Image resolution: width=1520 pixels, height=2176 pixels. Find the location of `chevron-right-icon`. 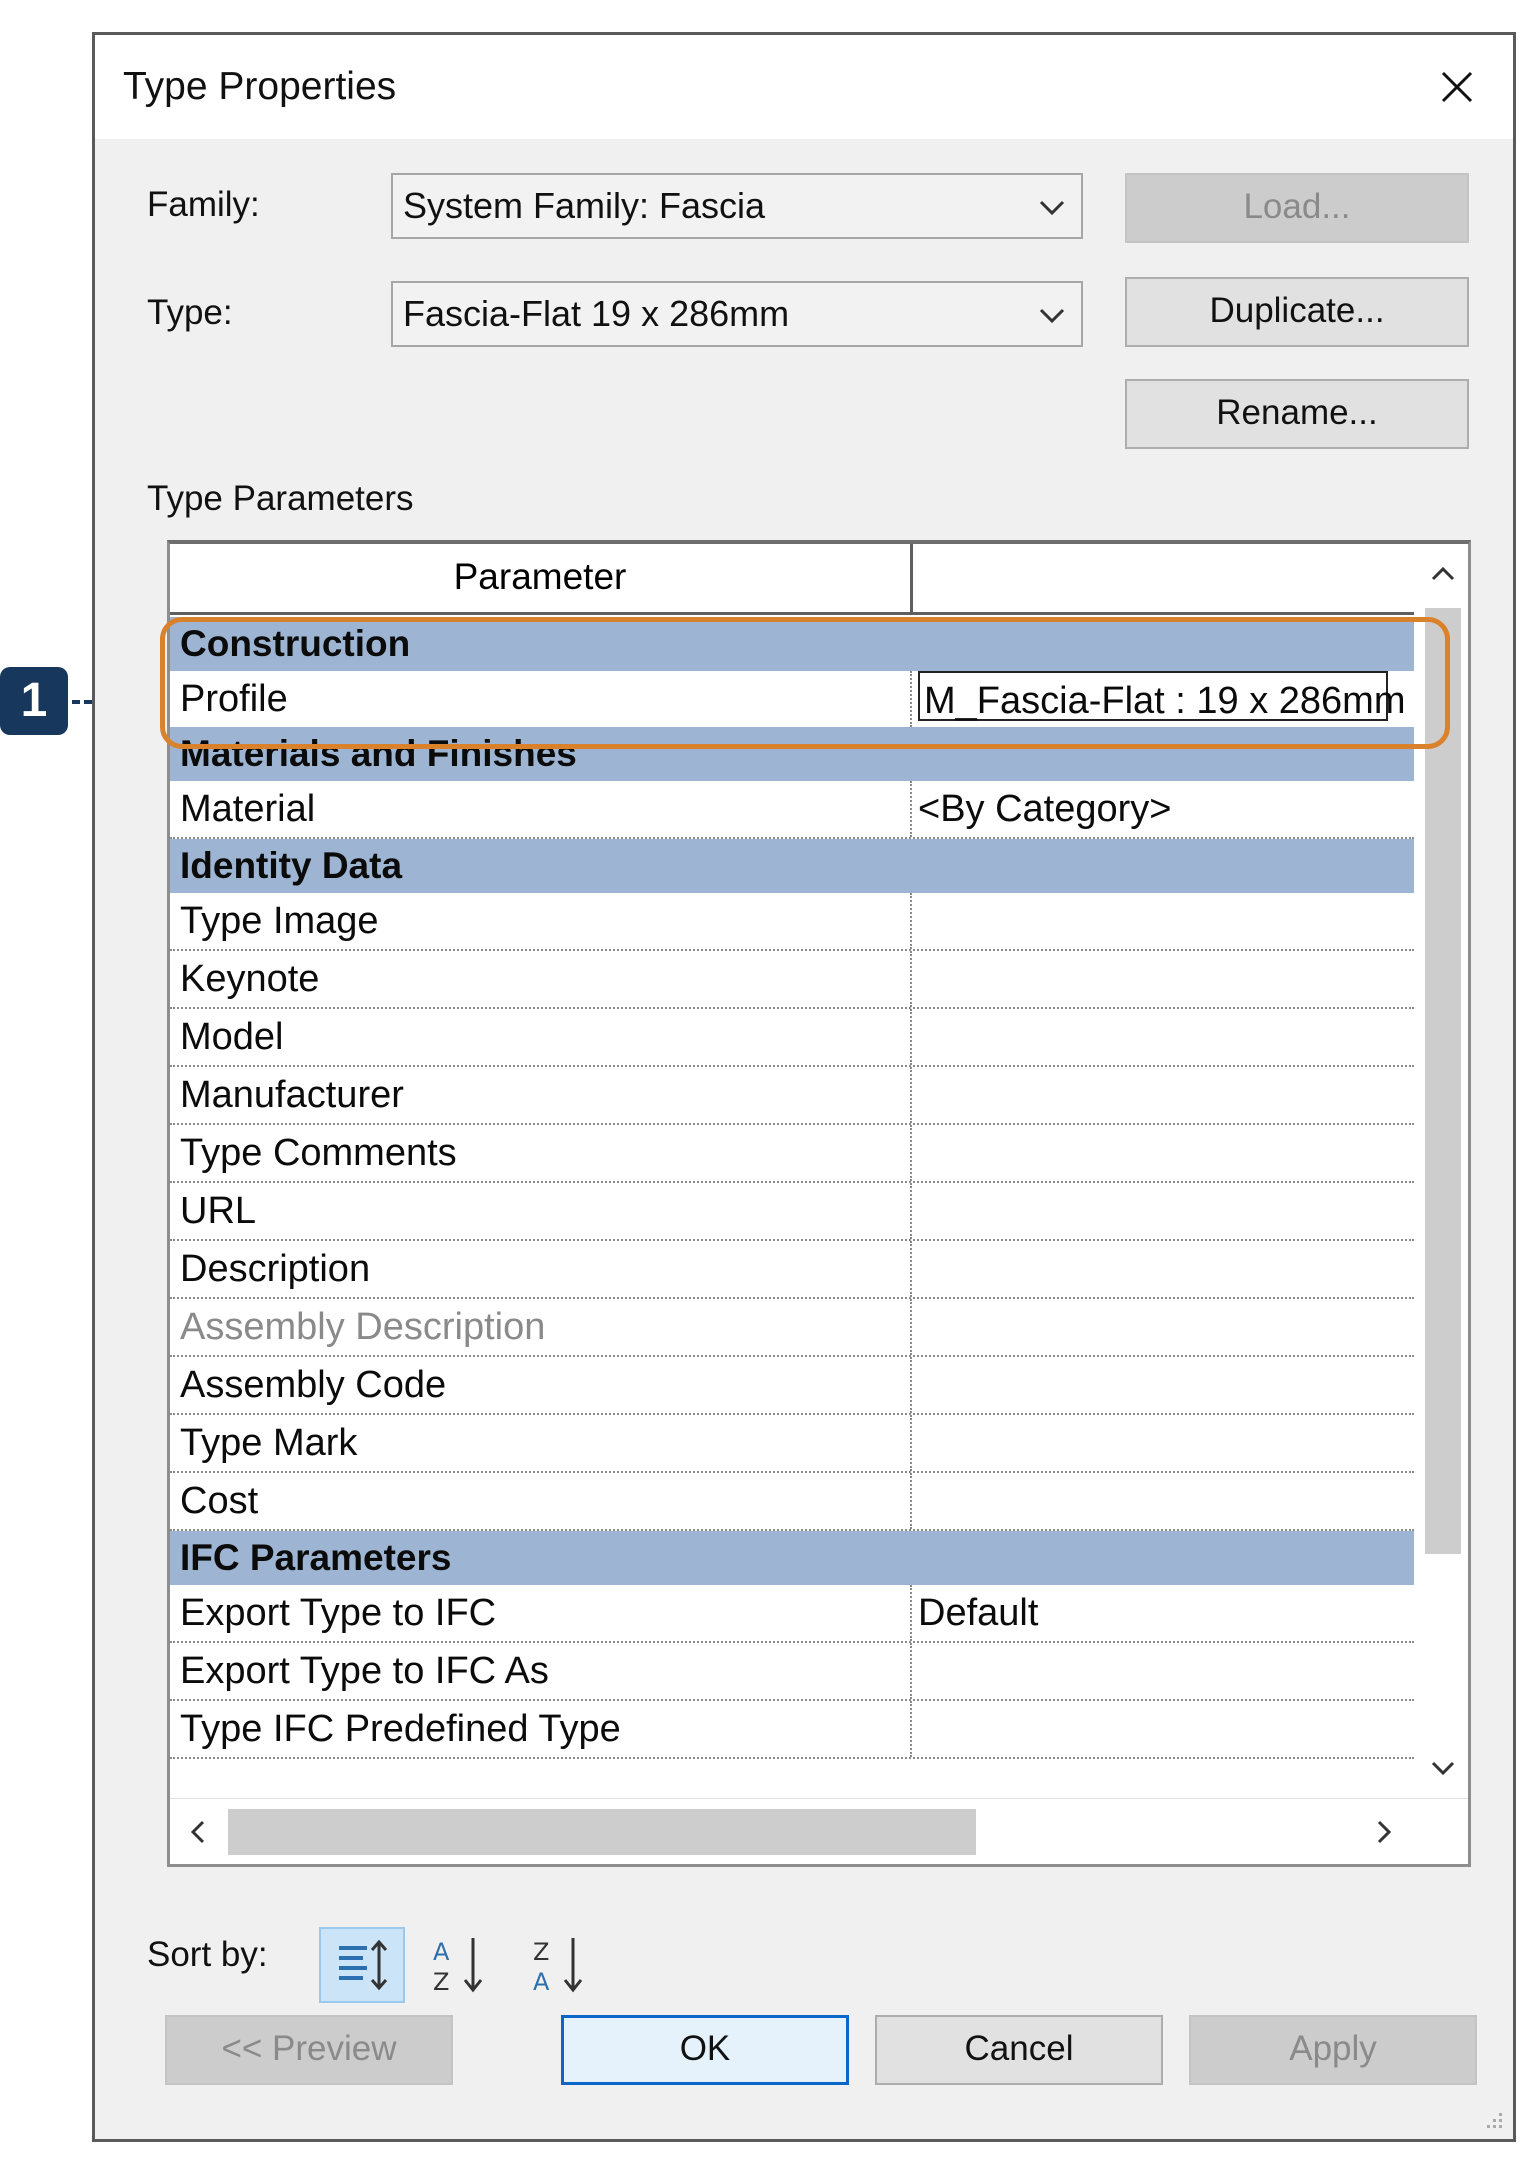

chevron-right-icon is located at coordinates (1384, 1832).